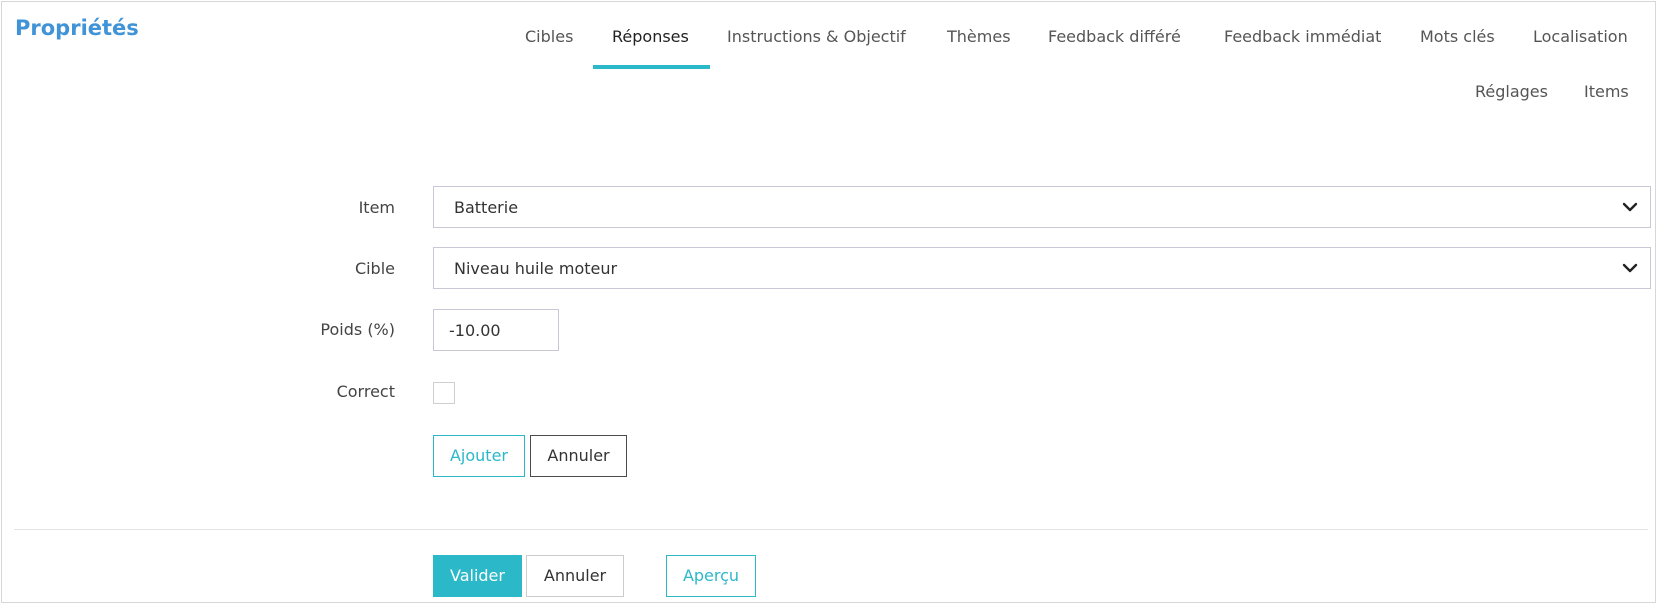 Image resolution: width=1660 pixels, height=607 pixels. What do you see at coordinates (831, 529) in the screenshot?
I see `footer-divider` at bounding box center [831, 529].